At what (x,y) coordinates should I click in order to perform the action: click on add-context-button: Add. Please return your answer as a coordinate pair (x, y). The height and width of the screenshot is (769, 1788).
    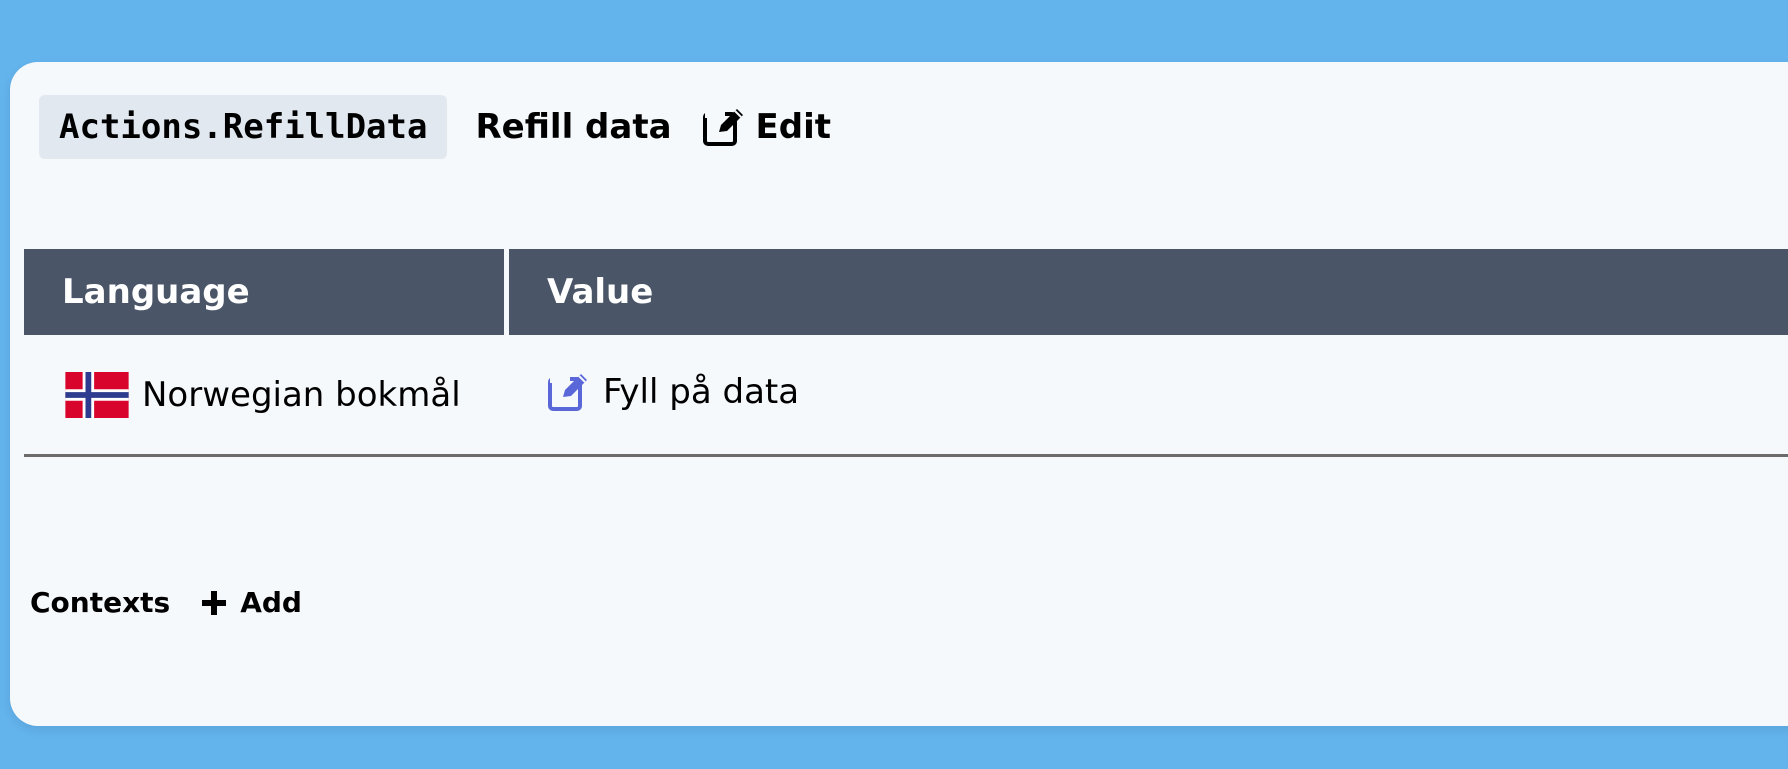
    Looking at the image, I should click on (251, 602).